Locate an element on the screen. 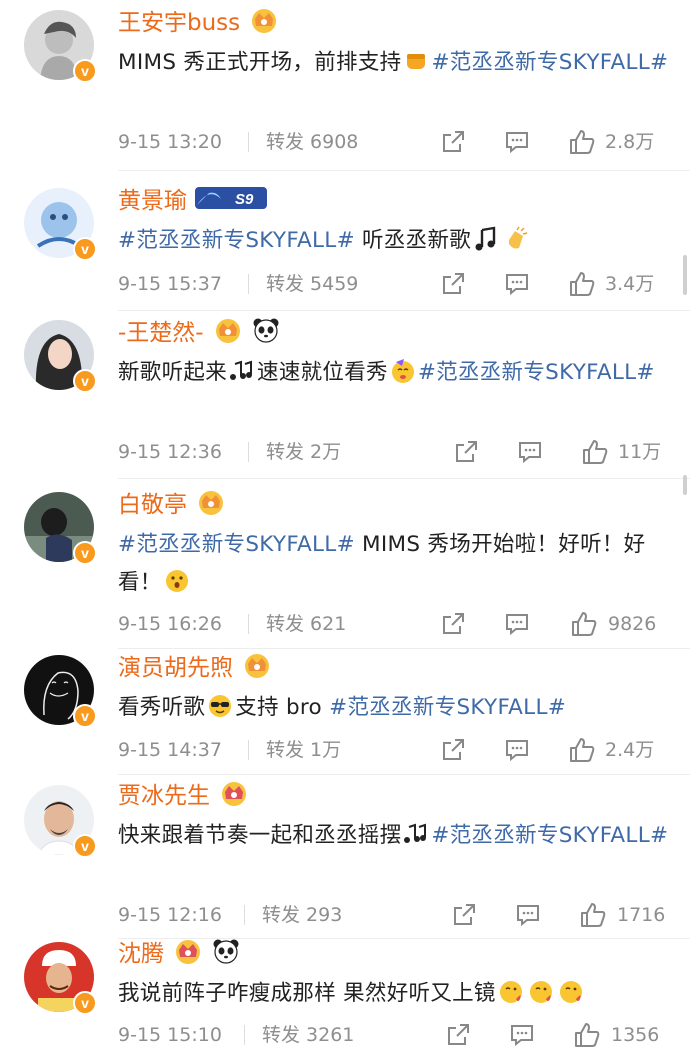  comment-text-part: MIMS 秀正式开场，前排支持 is located at coordinates (260, 62).